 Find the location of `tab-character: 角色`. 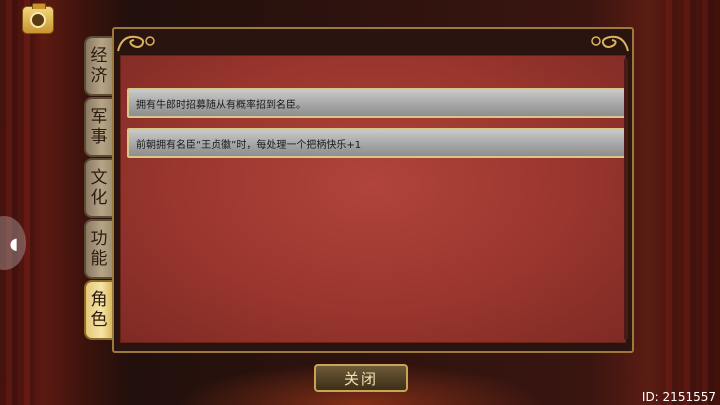

tab-character: 角色 is located at coordinates (99, 310).